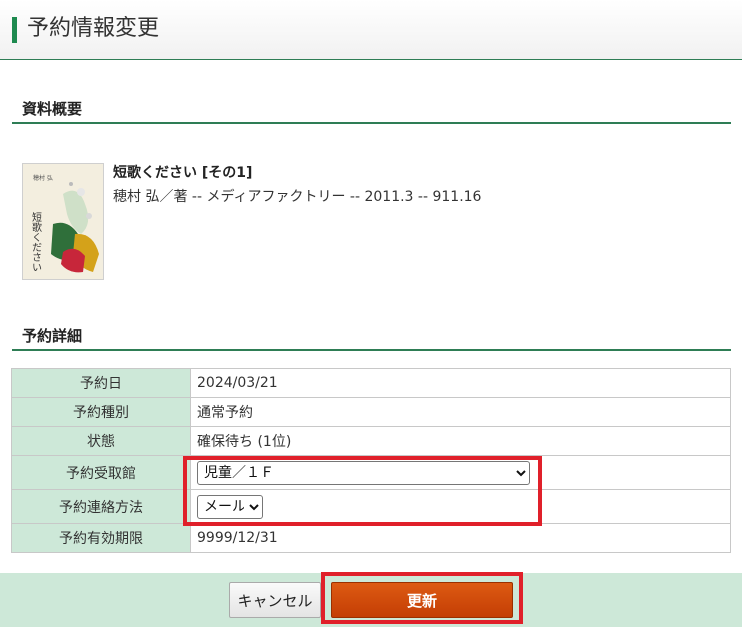 The image size is (742, 627). What do you see at coordinates (422, 600) in the screenshot?
I see `update-button: 更新` at bounding box center [422, 600].